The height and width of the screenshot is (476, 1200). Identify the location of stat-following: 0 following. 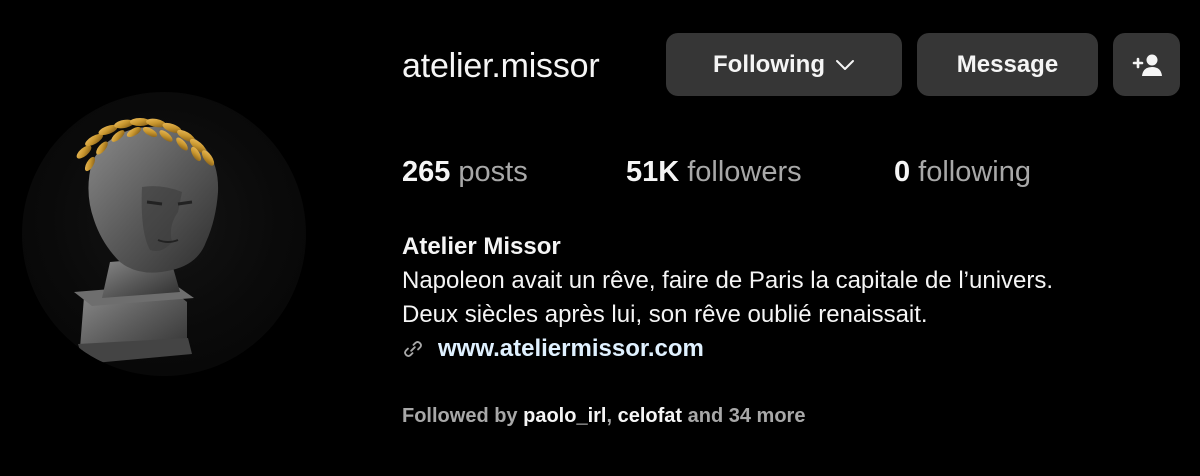
(962, 172).